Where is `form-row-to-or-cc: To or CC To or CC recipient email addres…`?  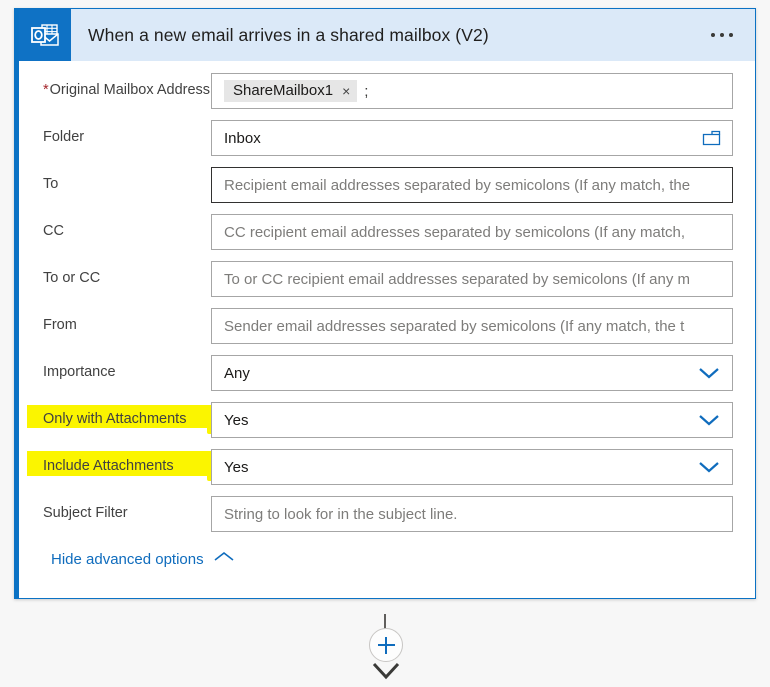
form-row-to-or-cc: To or CC To or CC recipient email addres… is located at coordinates (387, 280).